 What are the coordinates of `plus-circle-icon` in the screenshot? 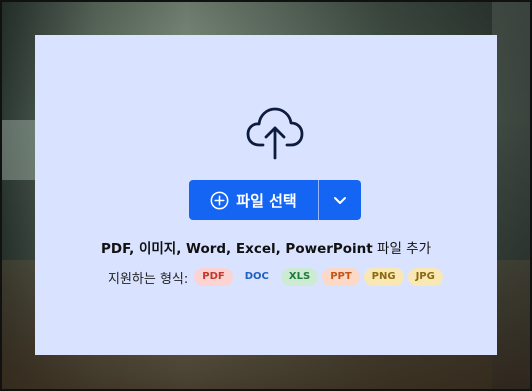 It's located at (219, 200).